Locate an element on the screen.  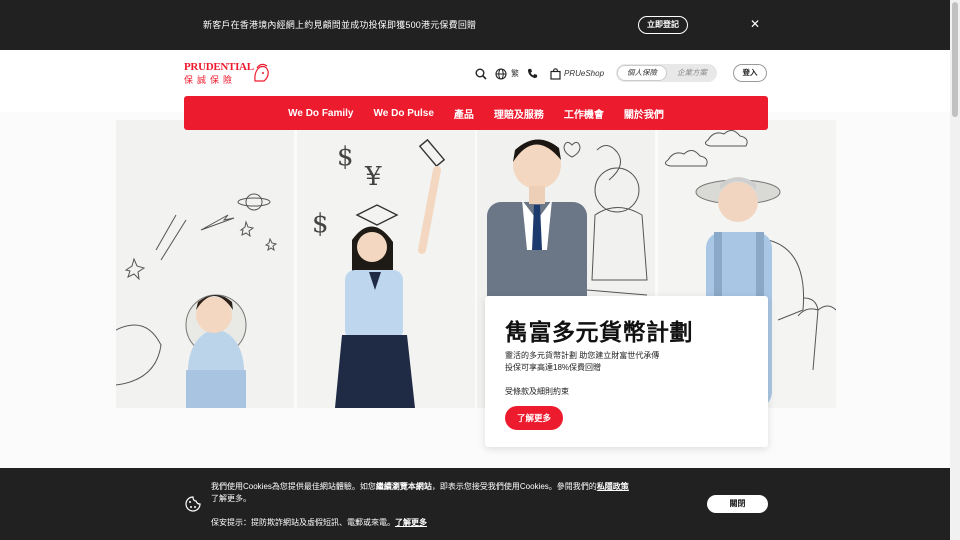
segment-toggle: 個人保險 企業方案 is located at coordinates (666, 73).